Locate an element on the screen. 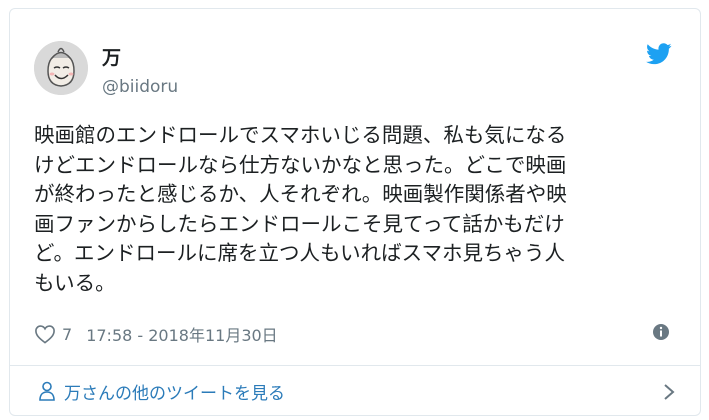  more-tweets-label: 万さんの他のツイートを見る is located at coordinates (174, 391).